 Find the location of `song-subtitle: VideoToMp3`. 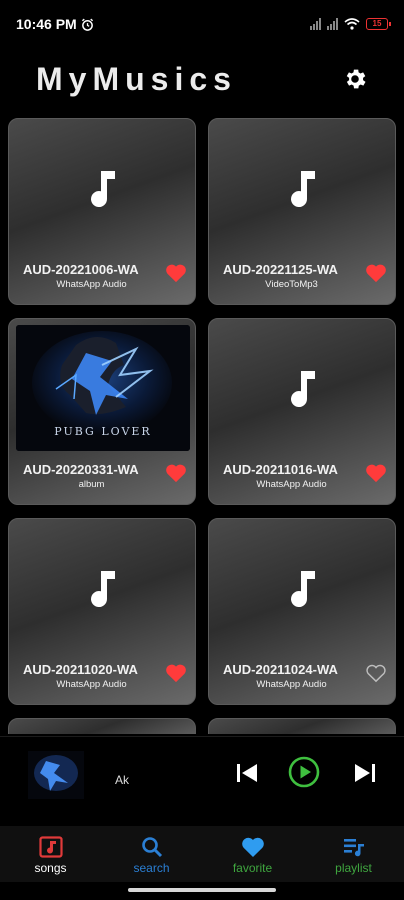

song-subtitle: VideoToMp3 is located at coordinates (291, 284).